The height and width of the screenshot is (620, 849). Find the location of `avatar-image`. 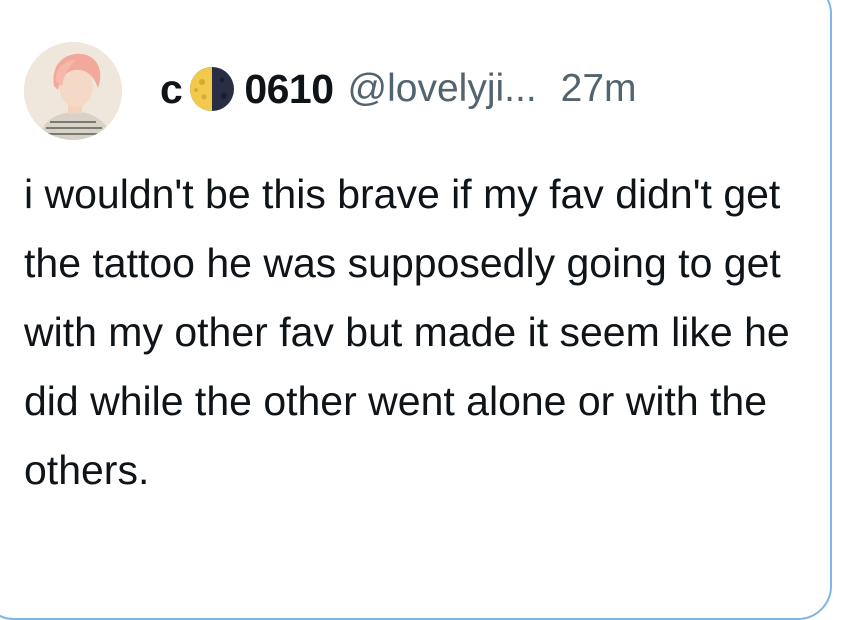

avatar-image is located at coordinates (73, 91).